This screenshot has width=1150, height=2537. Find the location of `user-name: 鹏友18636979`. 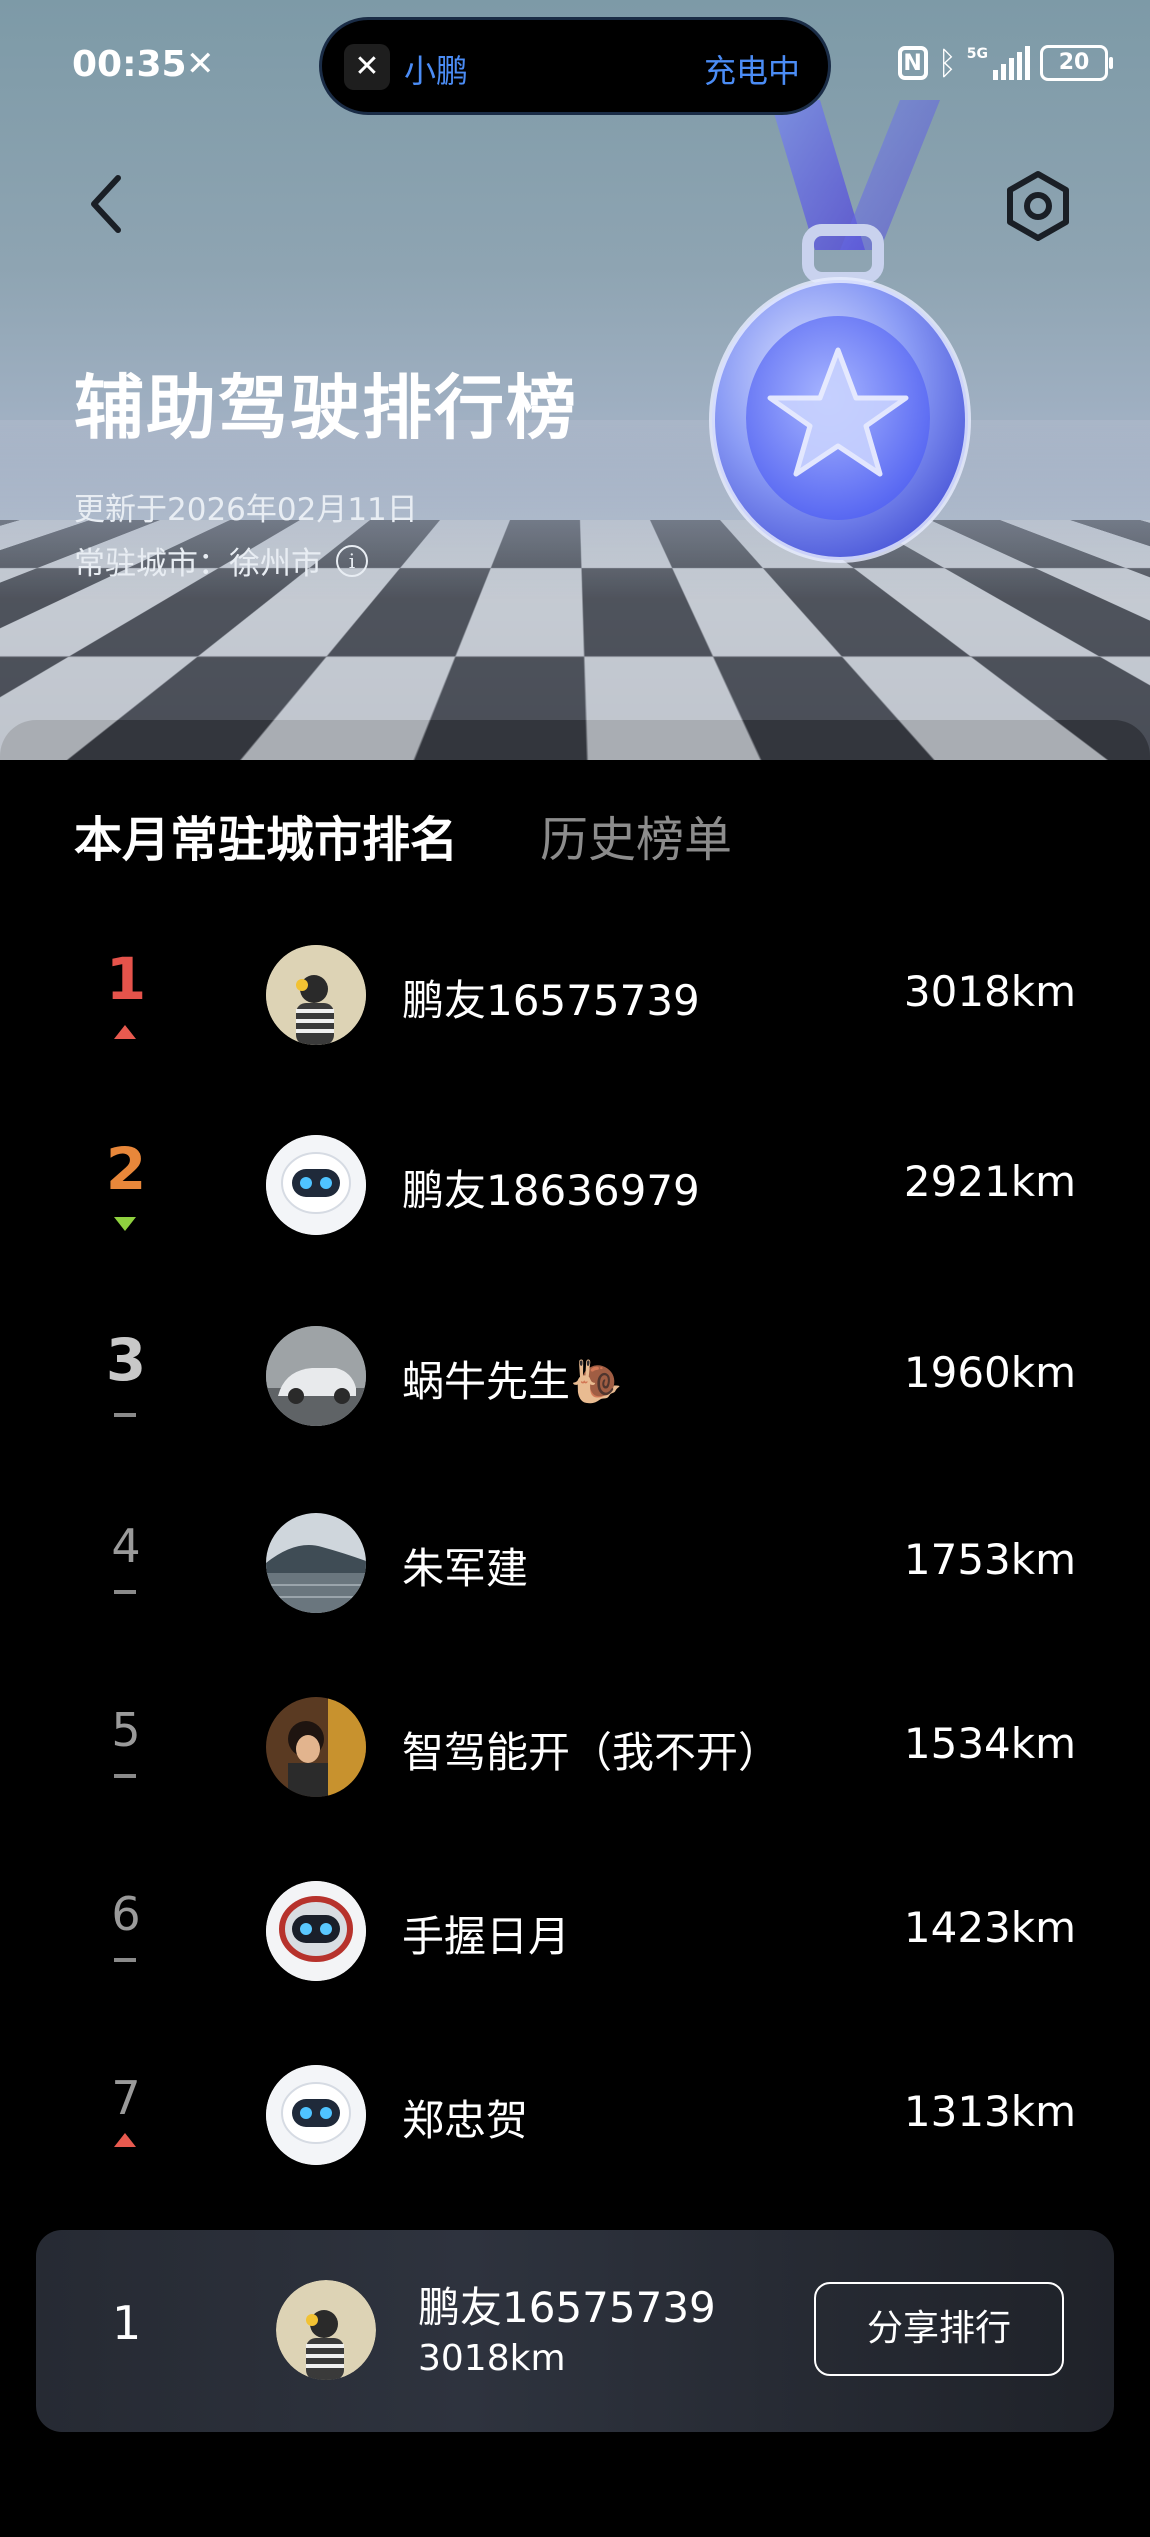

user-name: 鹏友18636979 is located at coordinates (551, 1190).